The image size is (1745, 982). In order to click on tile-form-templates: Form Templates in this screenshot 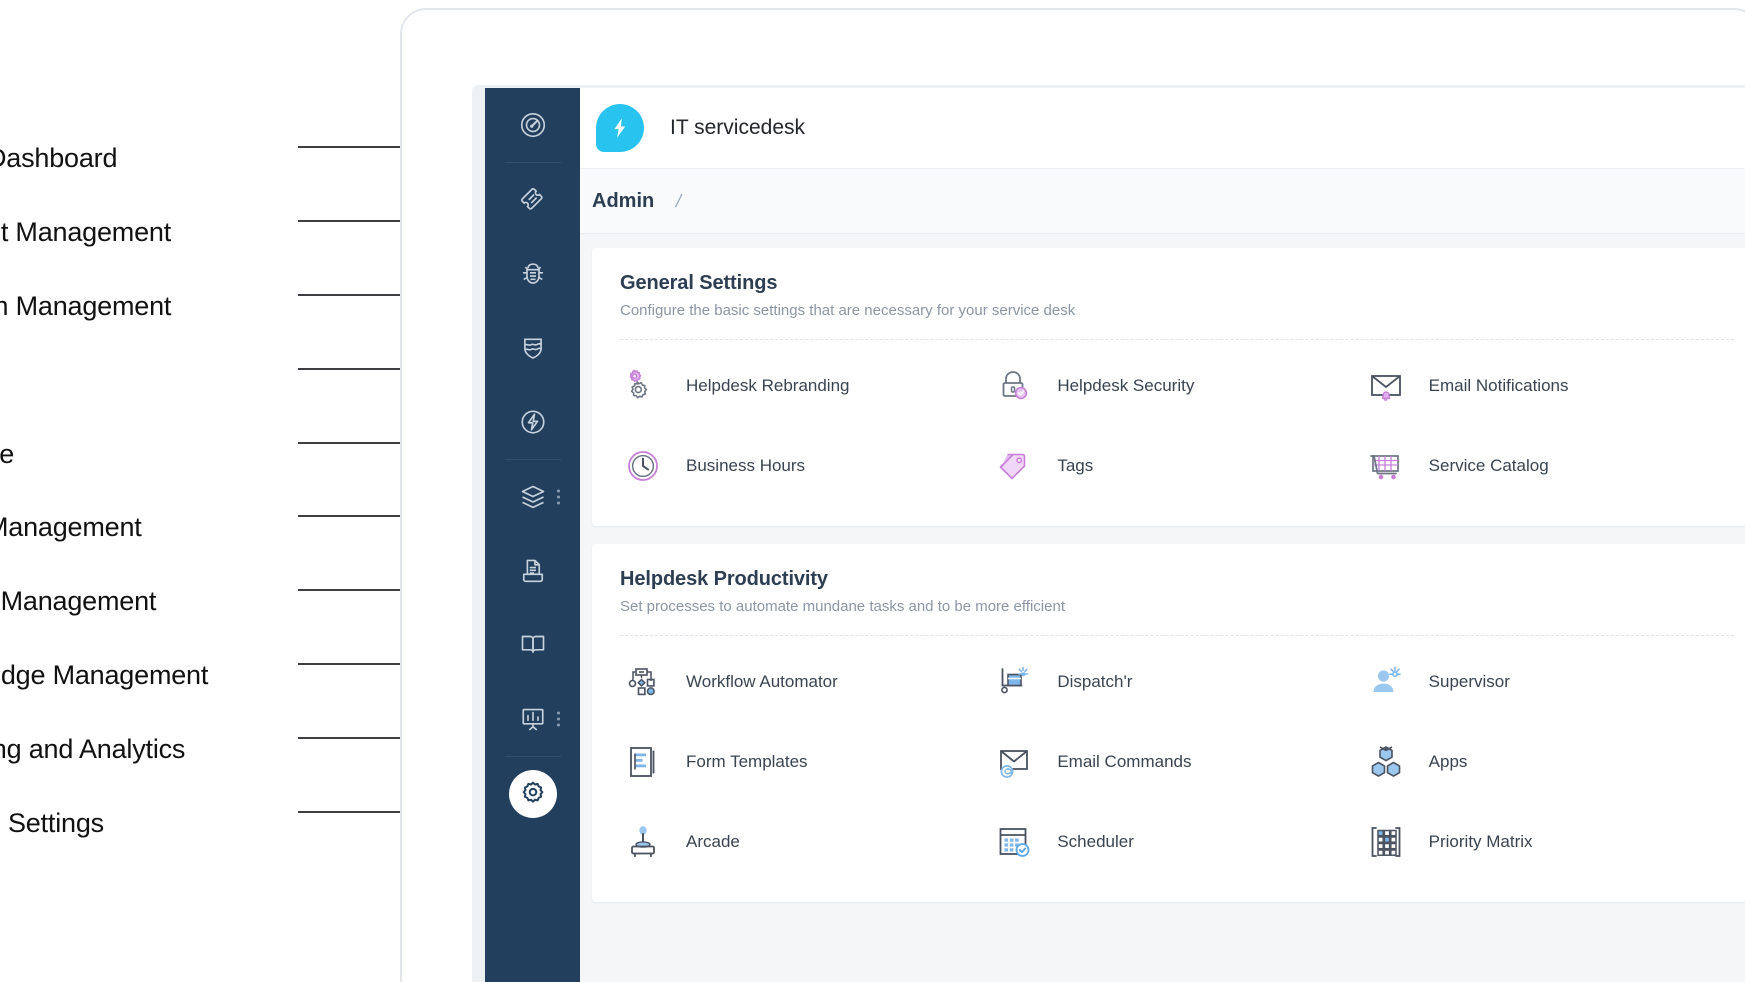, I will do `click(805, 762)`.